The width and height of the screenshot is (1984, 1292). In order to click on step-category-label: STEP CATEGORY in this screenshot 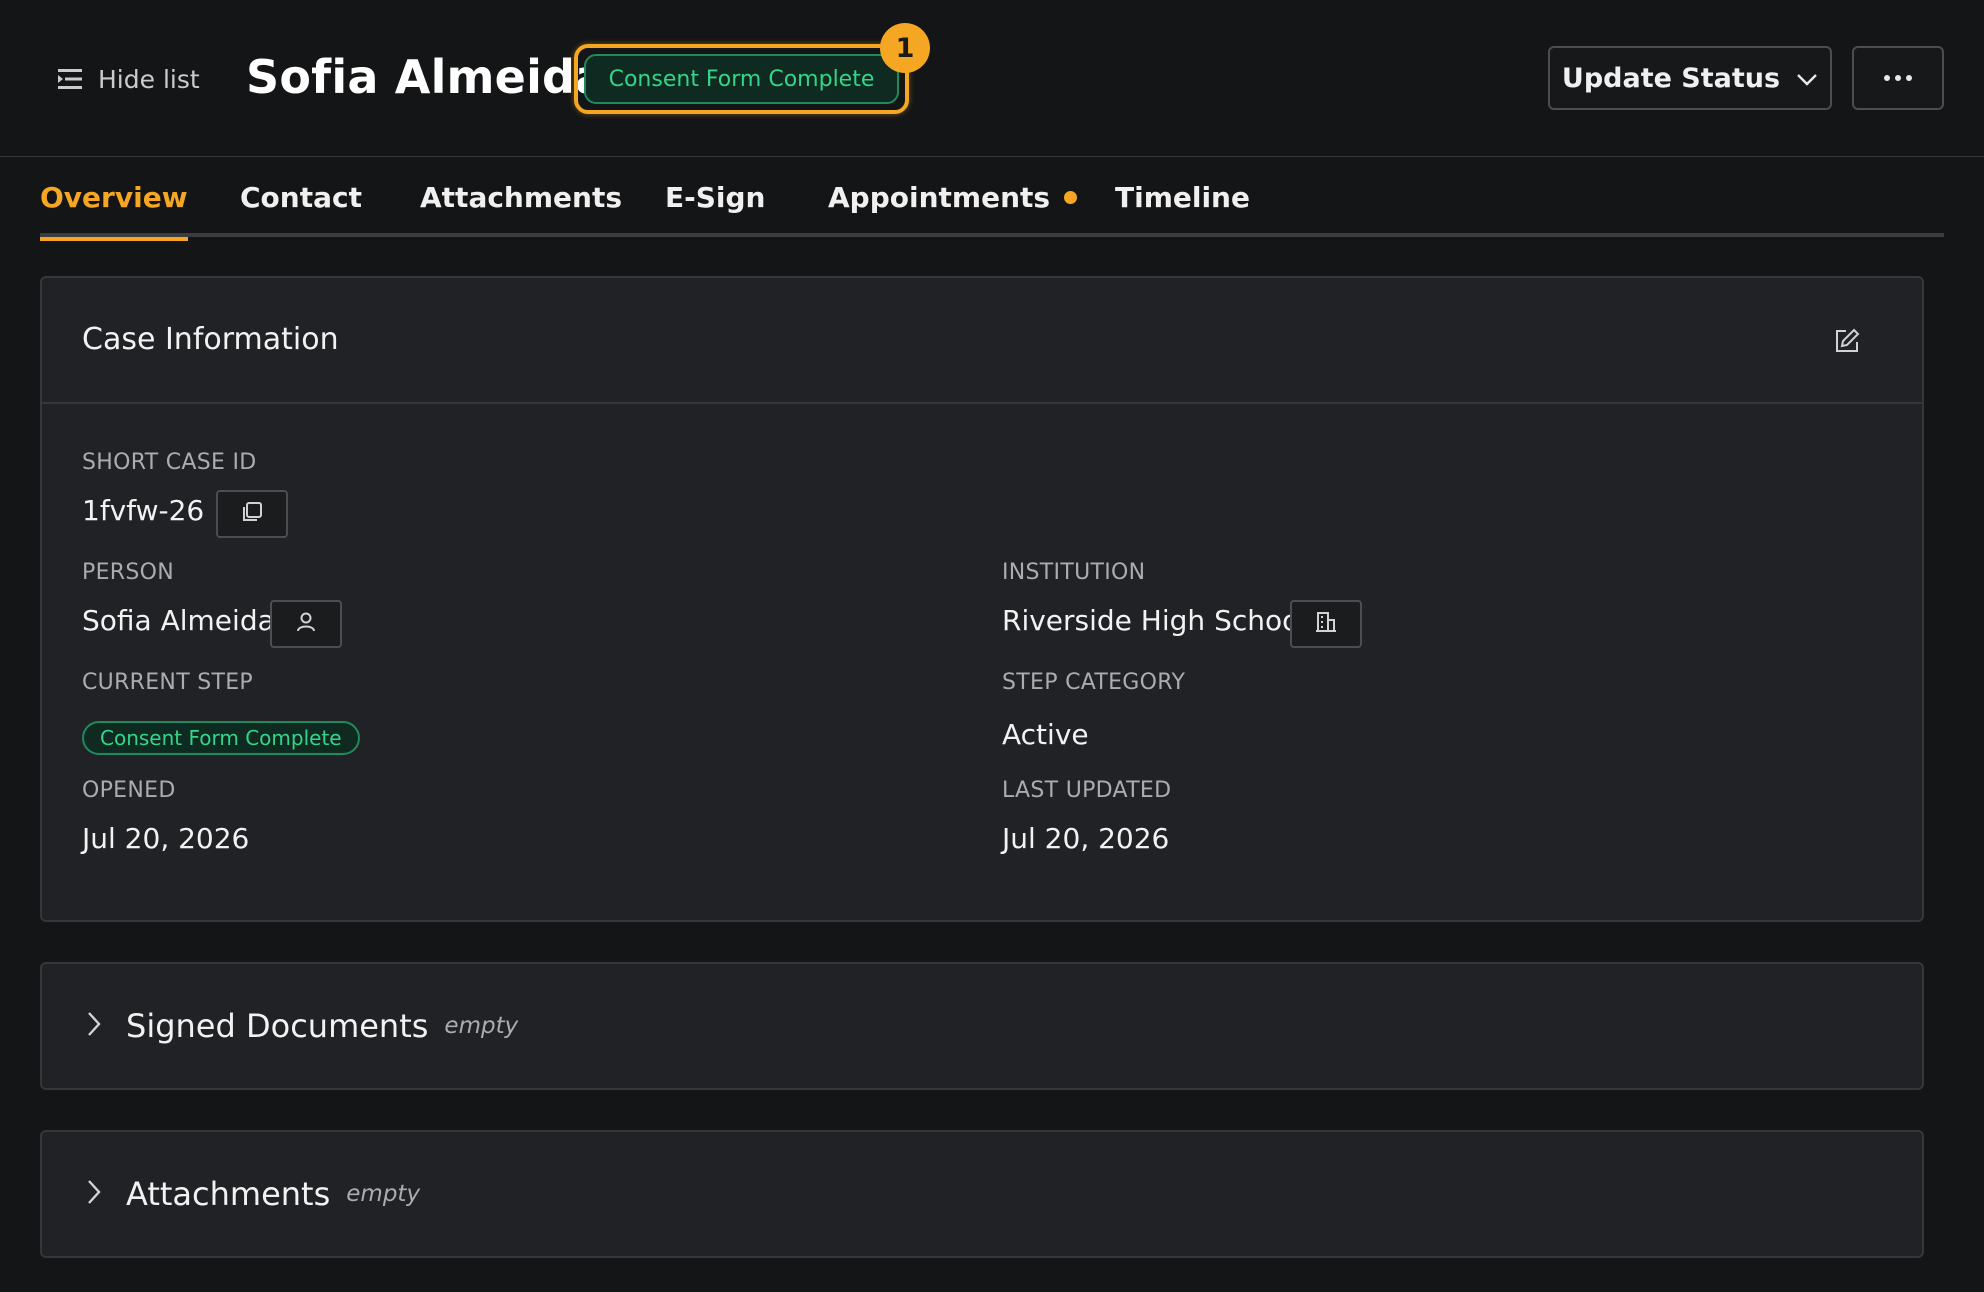, I will do `click(1094, 682)`.